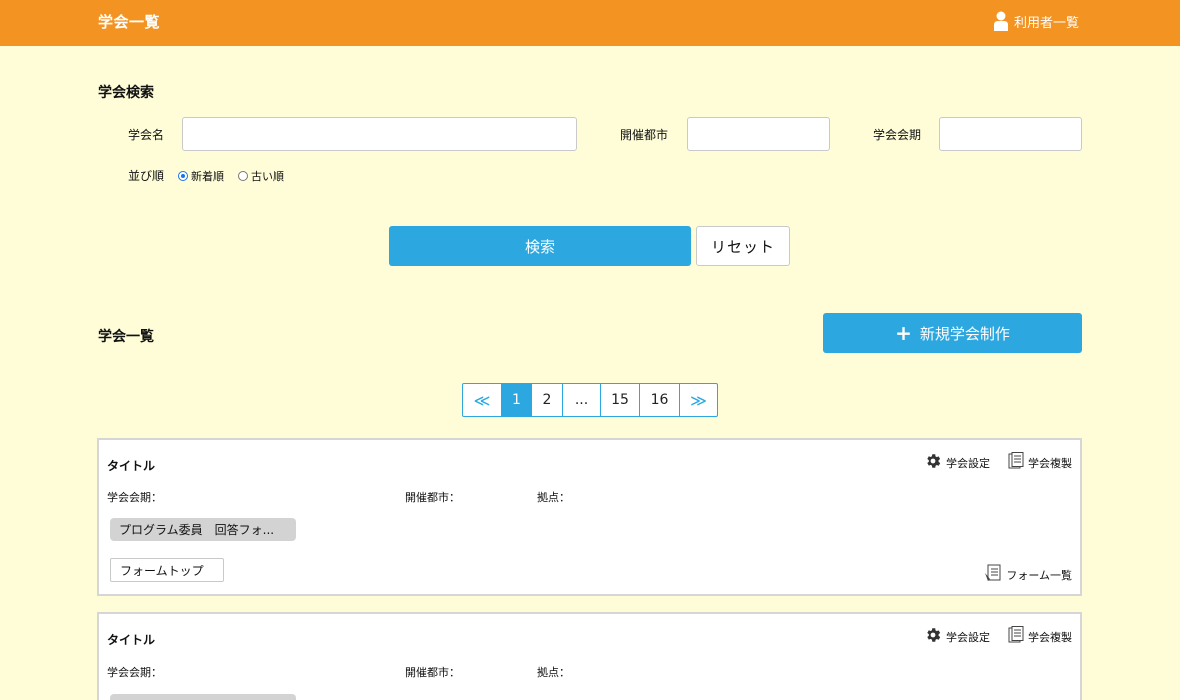  I want to click on search-button: 検索, so click(540, 246).